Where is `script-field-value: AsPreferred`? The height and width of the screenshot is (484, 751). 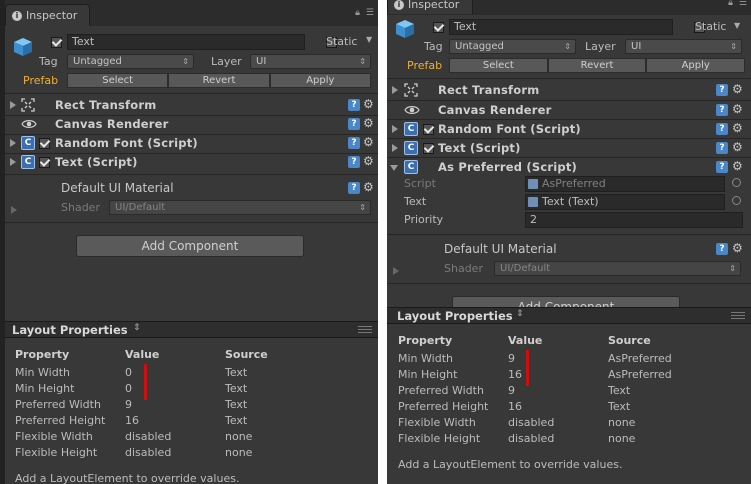
script-field-value: AsPreferred is located at coordinates (574, 183).